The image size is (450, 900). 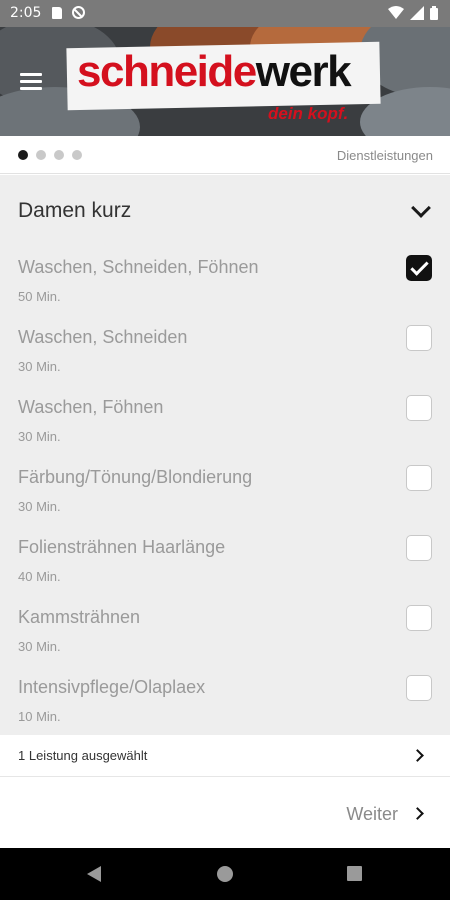 What do you see at coordinates (225, 155) in the screenshot?
I see `pager-row: Dienstleistungen` at bounding box center [225, 155].